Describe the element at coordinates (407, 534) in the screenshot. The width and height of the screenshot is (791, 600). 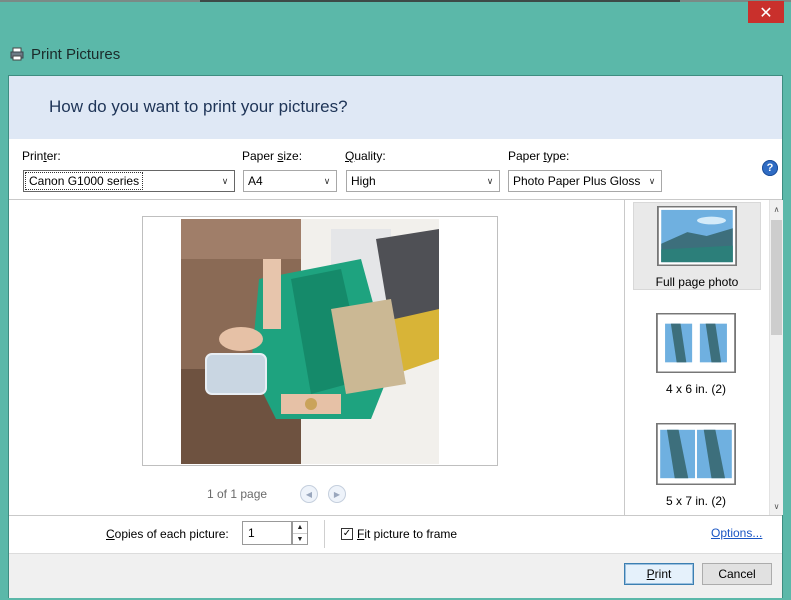
I see `fit-to-frame-label: Fit picture to frame` at that location.